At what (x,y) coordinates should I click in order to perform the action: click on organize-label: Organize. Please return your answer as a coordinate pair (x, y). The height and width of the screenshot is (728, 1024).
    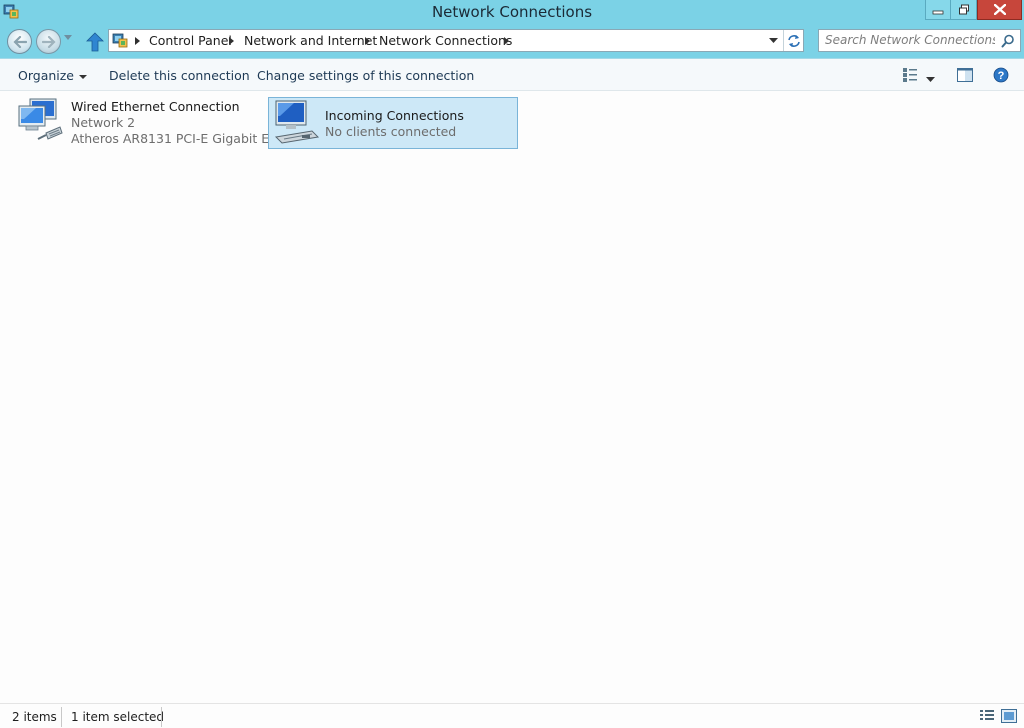
    Looking at the image, I should click on (46, 75).